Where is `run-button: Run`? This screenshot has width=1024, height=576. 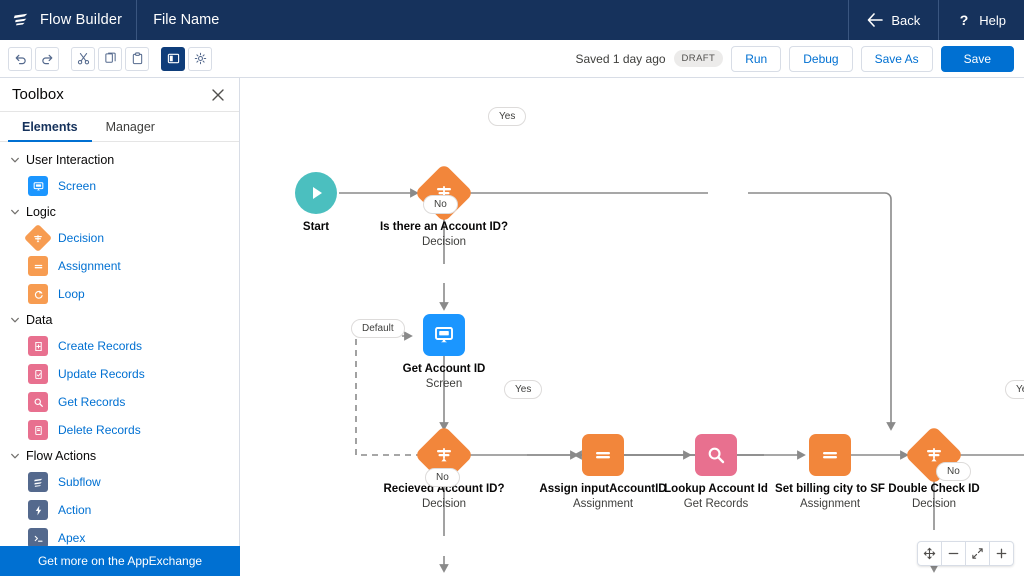
run-button: Run is located at coordinates (756, 58).